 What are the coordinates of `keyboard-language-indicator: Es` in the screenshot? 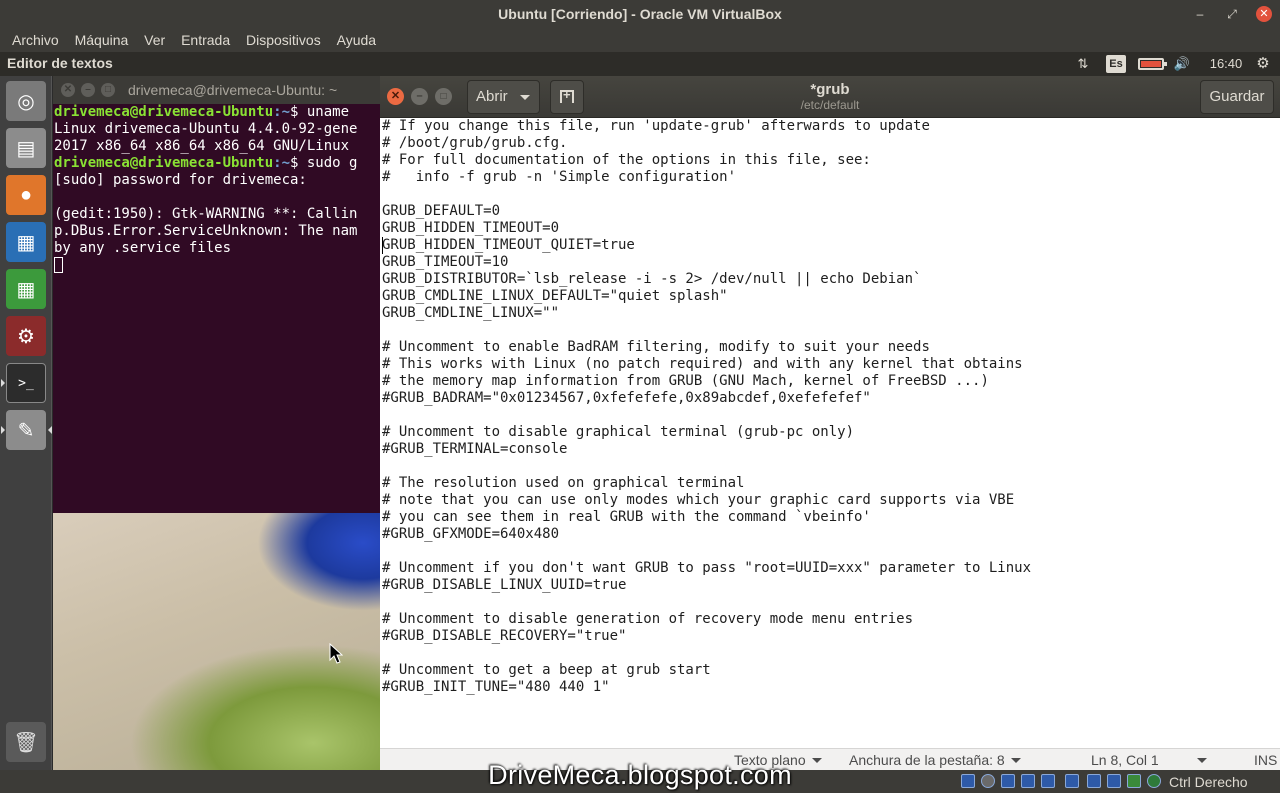 It's located at (1116, 64).